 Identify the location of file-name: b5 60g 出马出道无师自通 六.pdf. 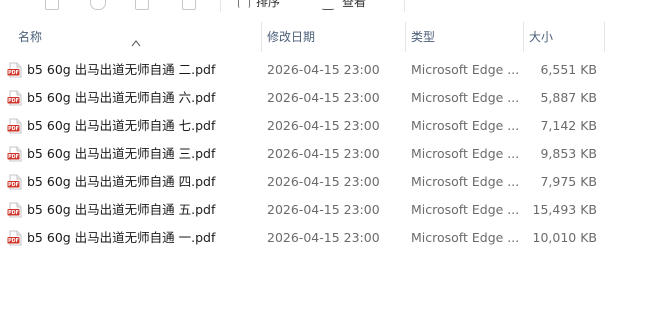
(121, 98).